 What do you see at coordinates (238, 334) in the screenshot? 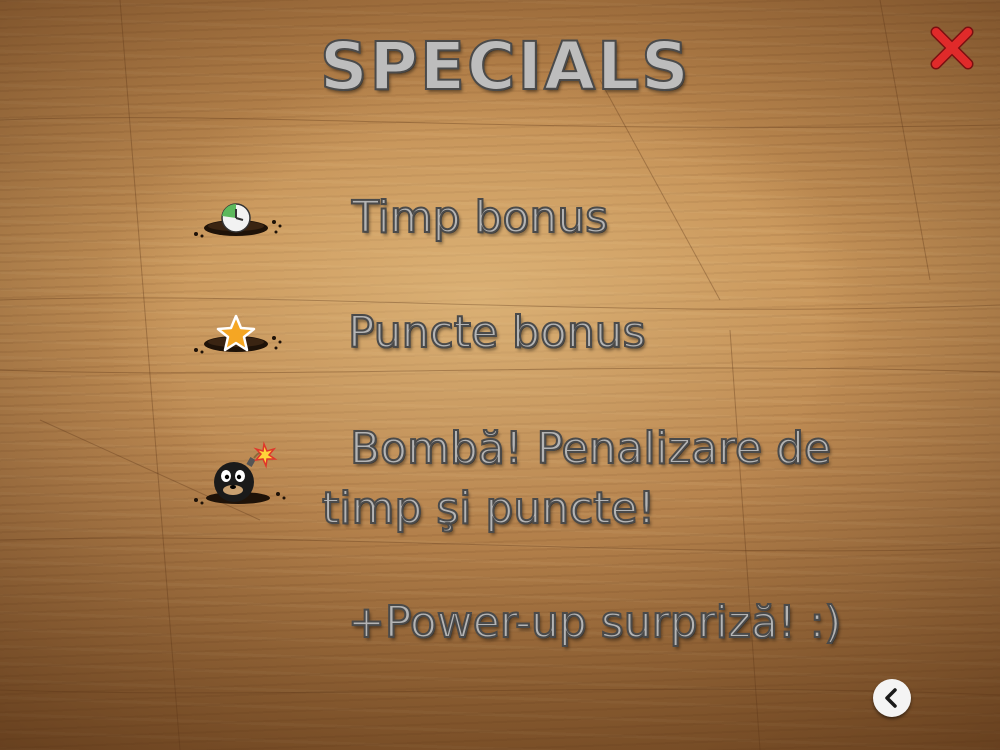
I see `mole-star-icon` at bounding box center [238, 334].